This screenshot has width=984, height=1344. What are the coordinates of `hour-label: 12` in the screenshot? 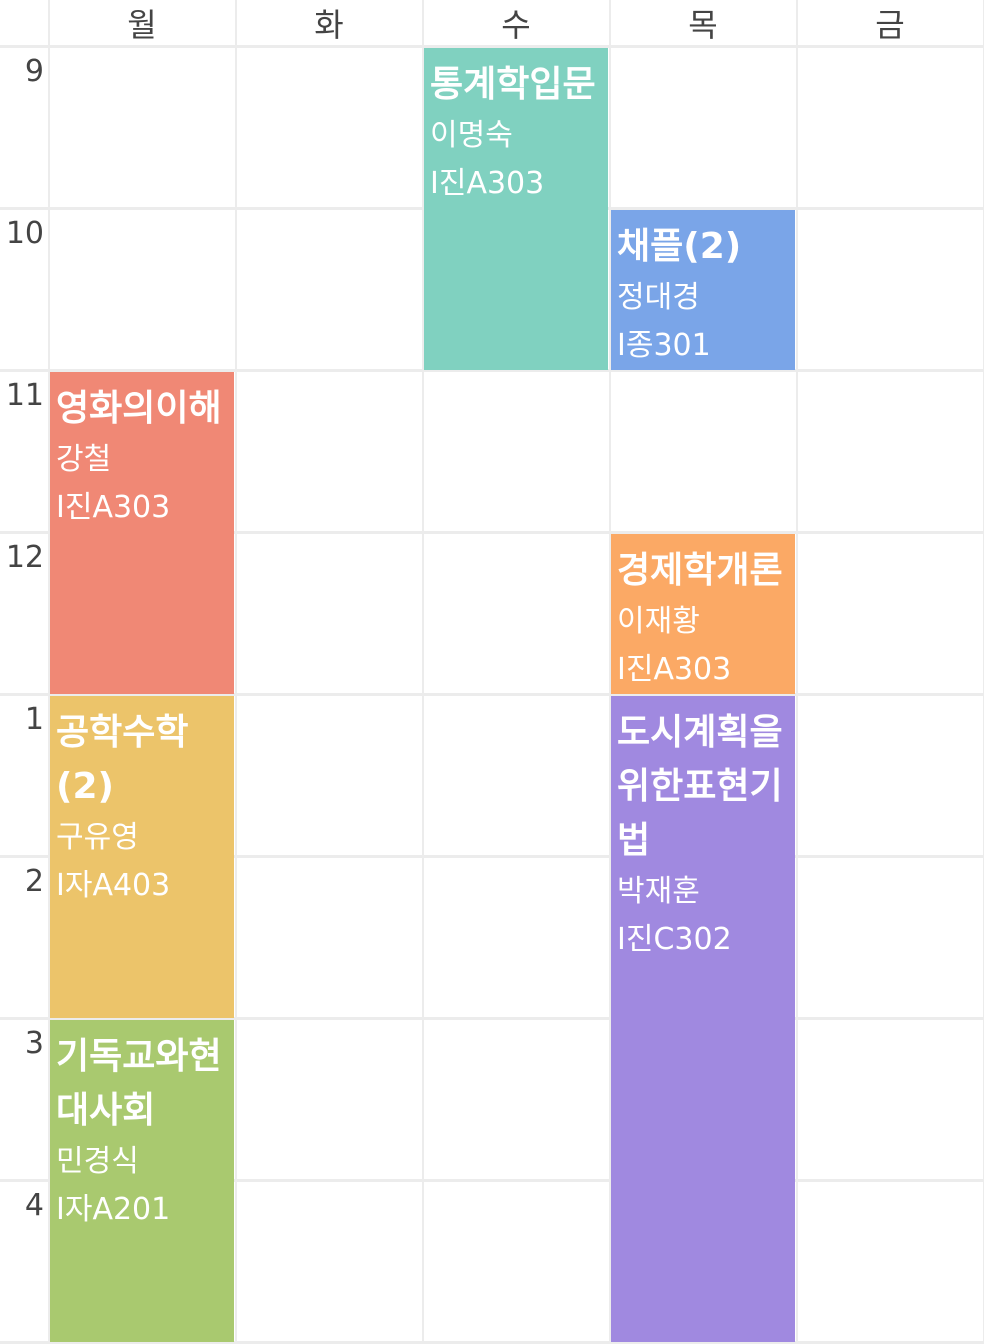 It's located at (24, 557).